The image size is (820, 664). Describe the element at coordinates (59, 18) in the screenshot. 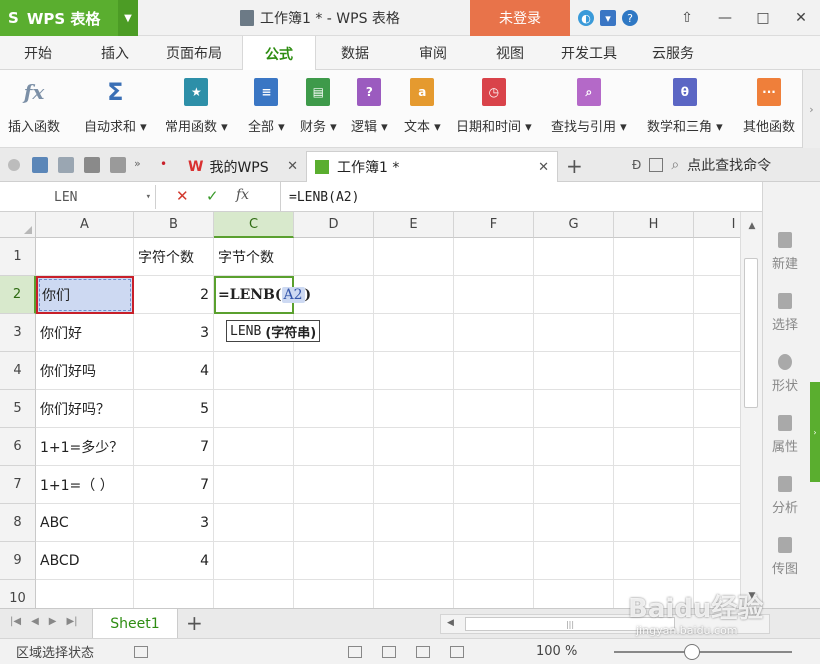

I see `app-menu-button: S WPS 表格` at that location.